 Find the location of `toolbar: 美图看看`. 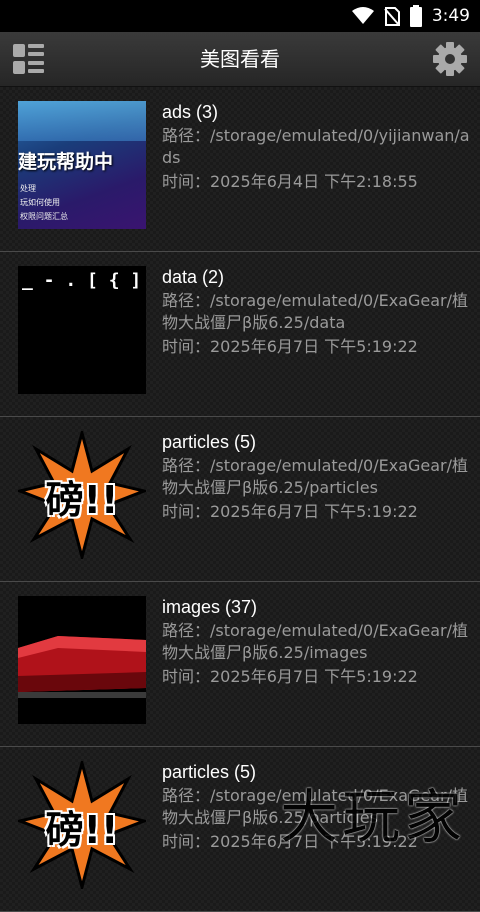

toolbar: 美图看看 is located at coordinates (240, 59).